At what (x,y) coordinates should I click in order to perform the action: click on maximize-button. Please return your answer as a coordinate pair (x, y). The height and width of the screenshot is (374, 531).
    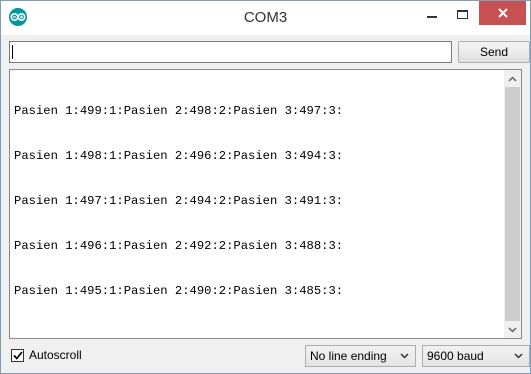
    Looking at the image, I should click on (462, 14).